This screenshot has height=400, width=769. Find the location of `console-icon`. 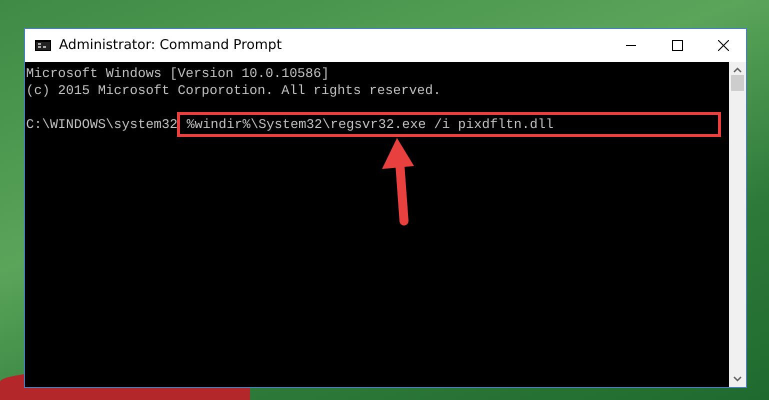

console-icon is located at coordinates (43, 45).